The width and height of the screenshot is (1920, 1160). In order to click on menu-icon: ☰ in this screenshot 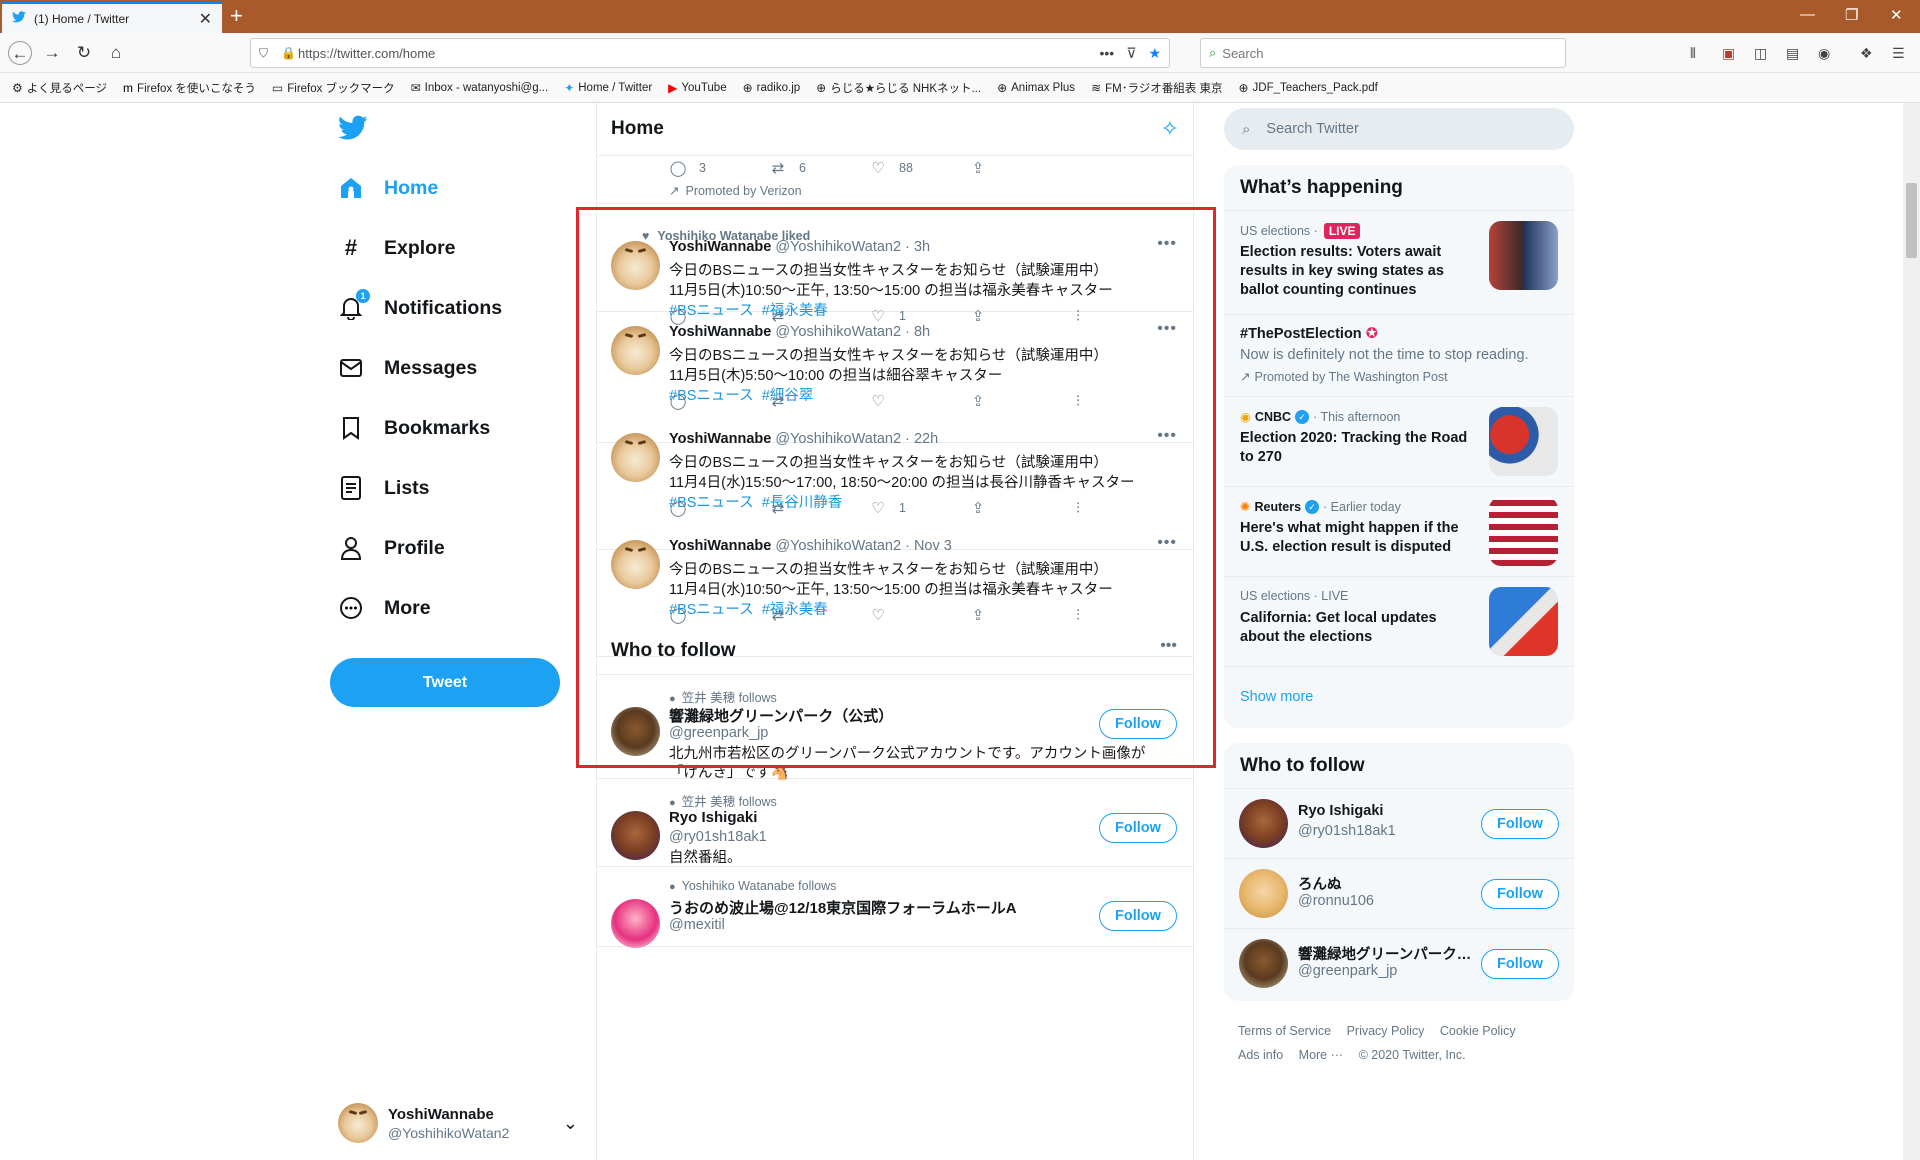, I will do `click(1898, 53)`.